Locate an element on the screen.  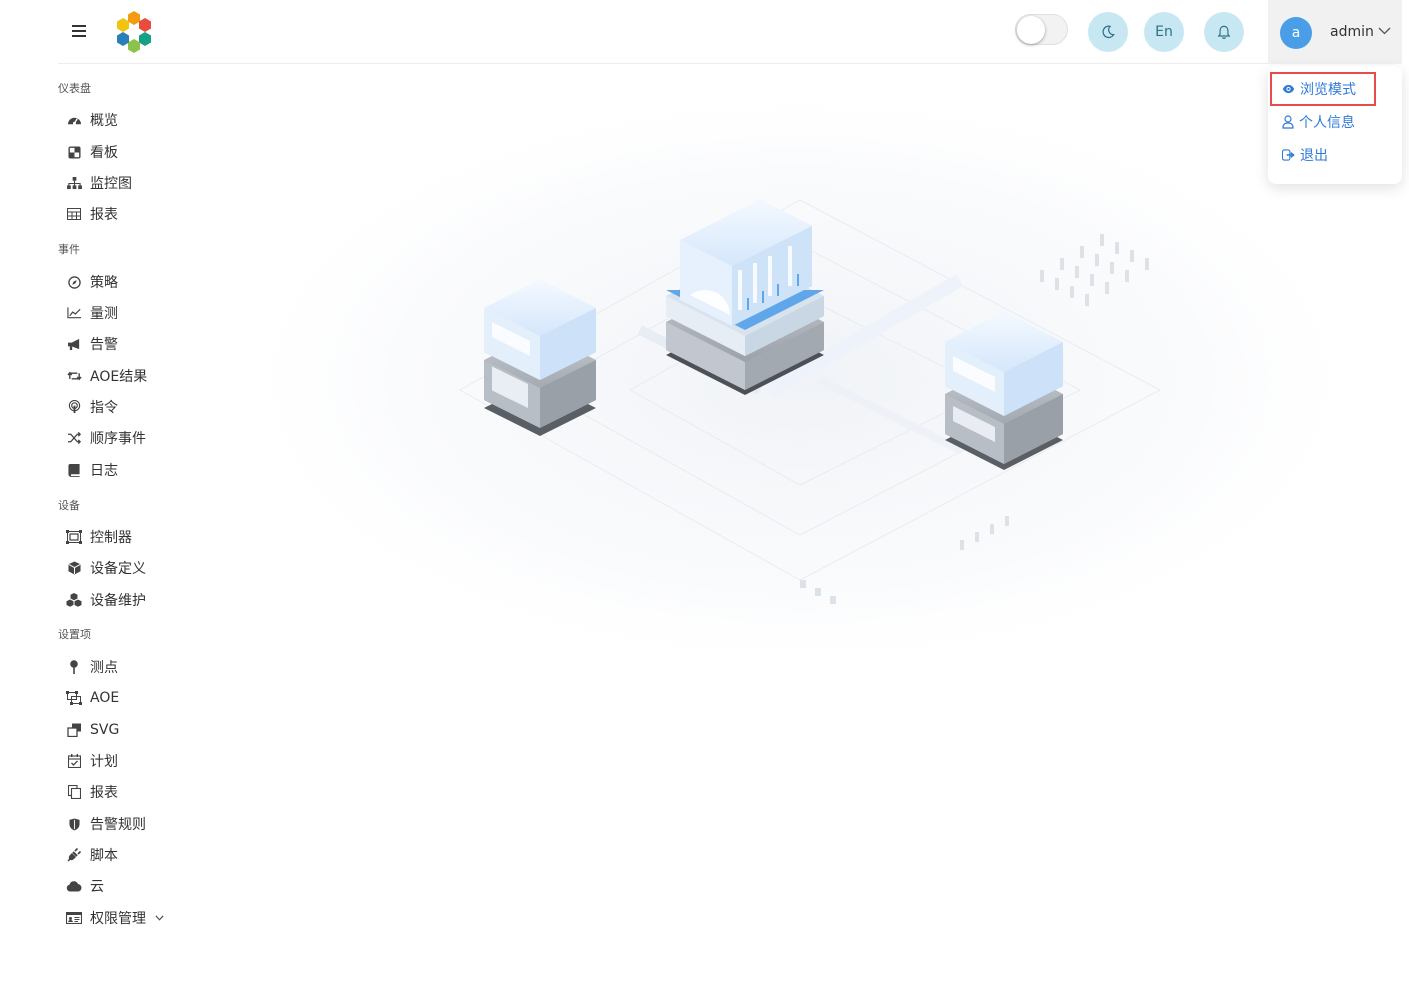
nav-label: 计划 is located at coordinates (104, 762).